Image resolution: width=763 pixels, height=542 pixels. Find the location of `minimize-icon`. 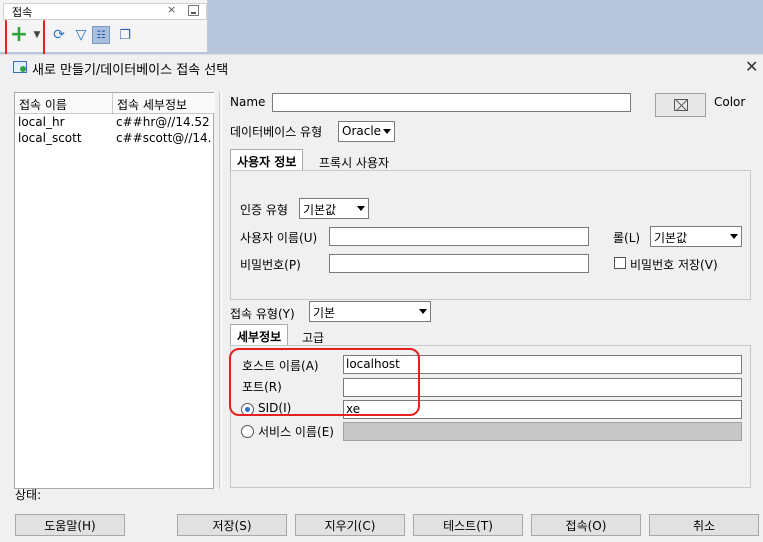

minimize-icon is located at coordinates (193, 10).